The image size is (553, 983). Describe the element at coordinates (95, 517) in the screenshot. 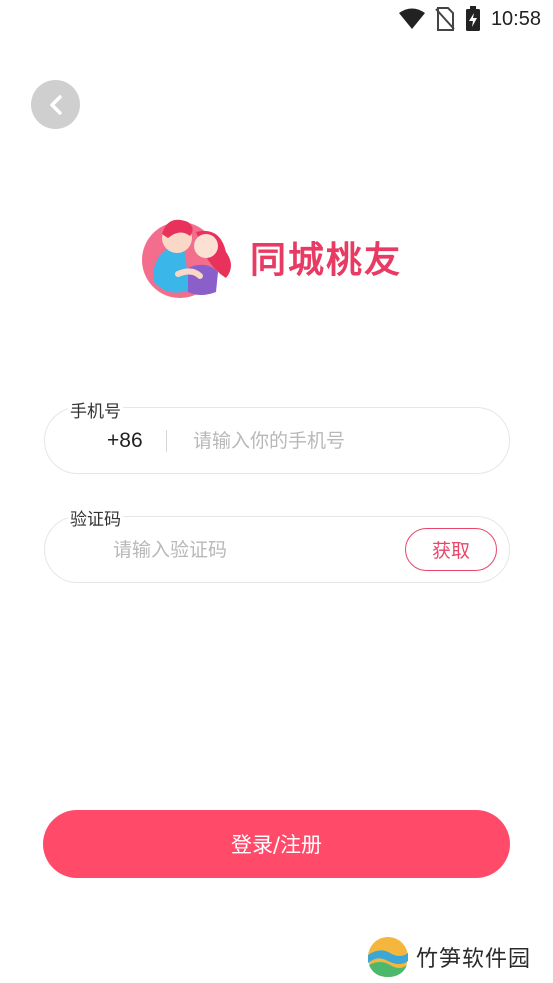

I see `code-label: 验证码` at that location.